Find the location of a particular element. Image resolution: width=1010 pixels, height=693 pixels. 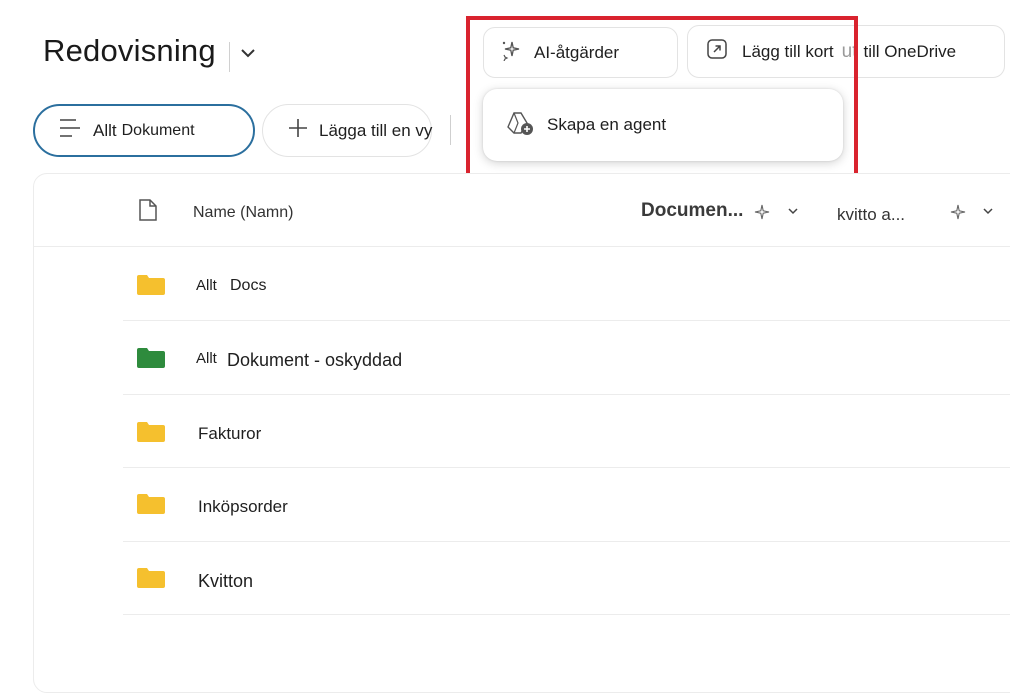

toolbar-divider is located at coordinates (450, 130).